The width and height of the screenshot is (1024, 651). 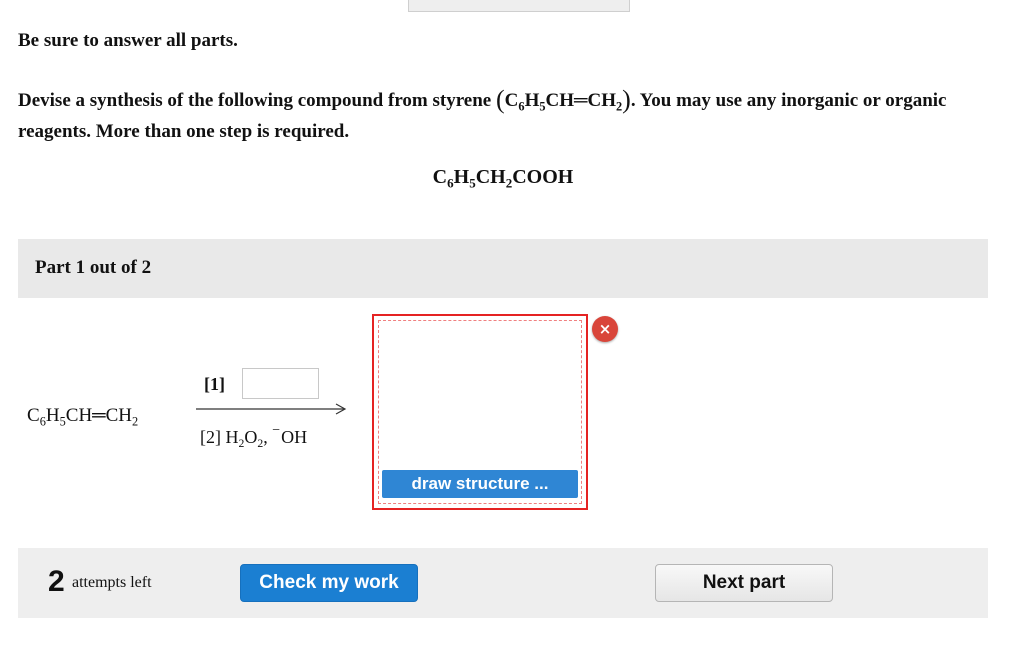 What do you see at coordinates (503, 583) in the screenshot?
I see `footer-bar: 2 attempts left Check my work Next part` at bounding box center [503, 583].